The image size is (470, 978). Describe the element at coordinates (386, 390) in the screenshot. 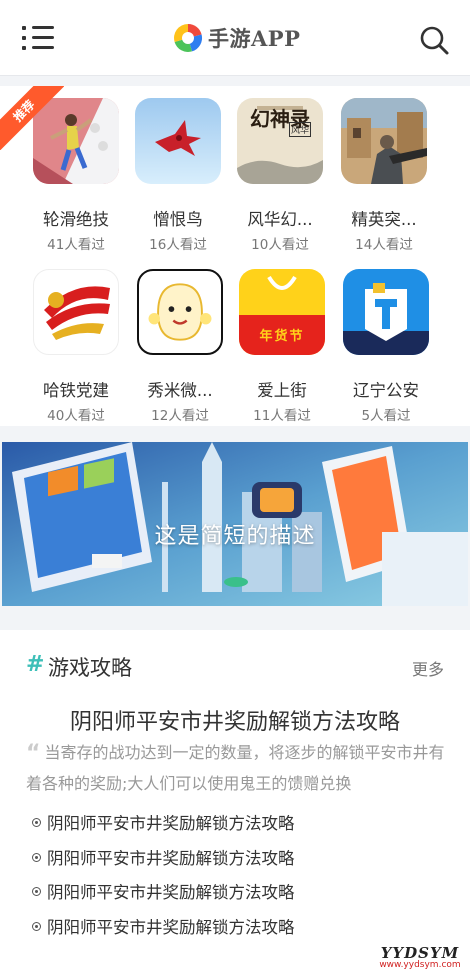

I see `app-name: 辽宁公安` at that location.